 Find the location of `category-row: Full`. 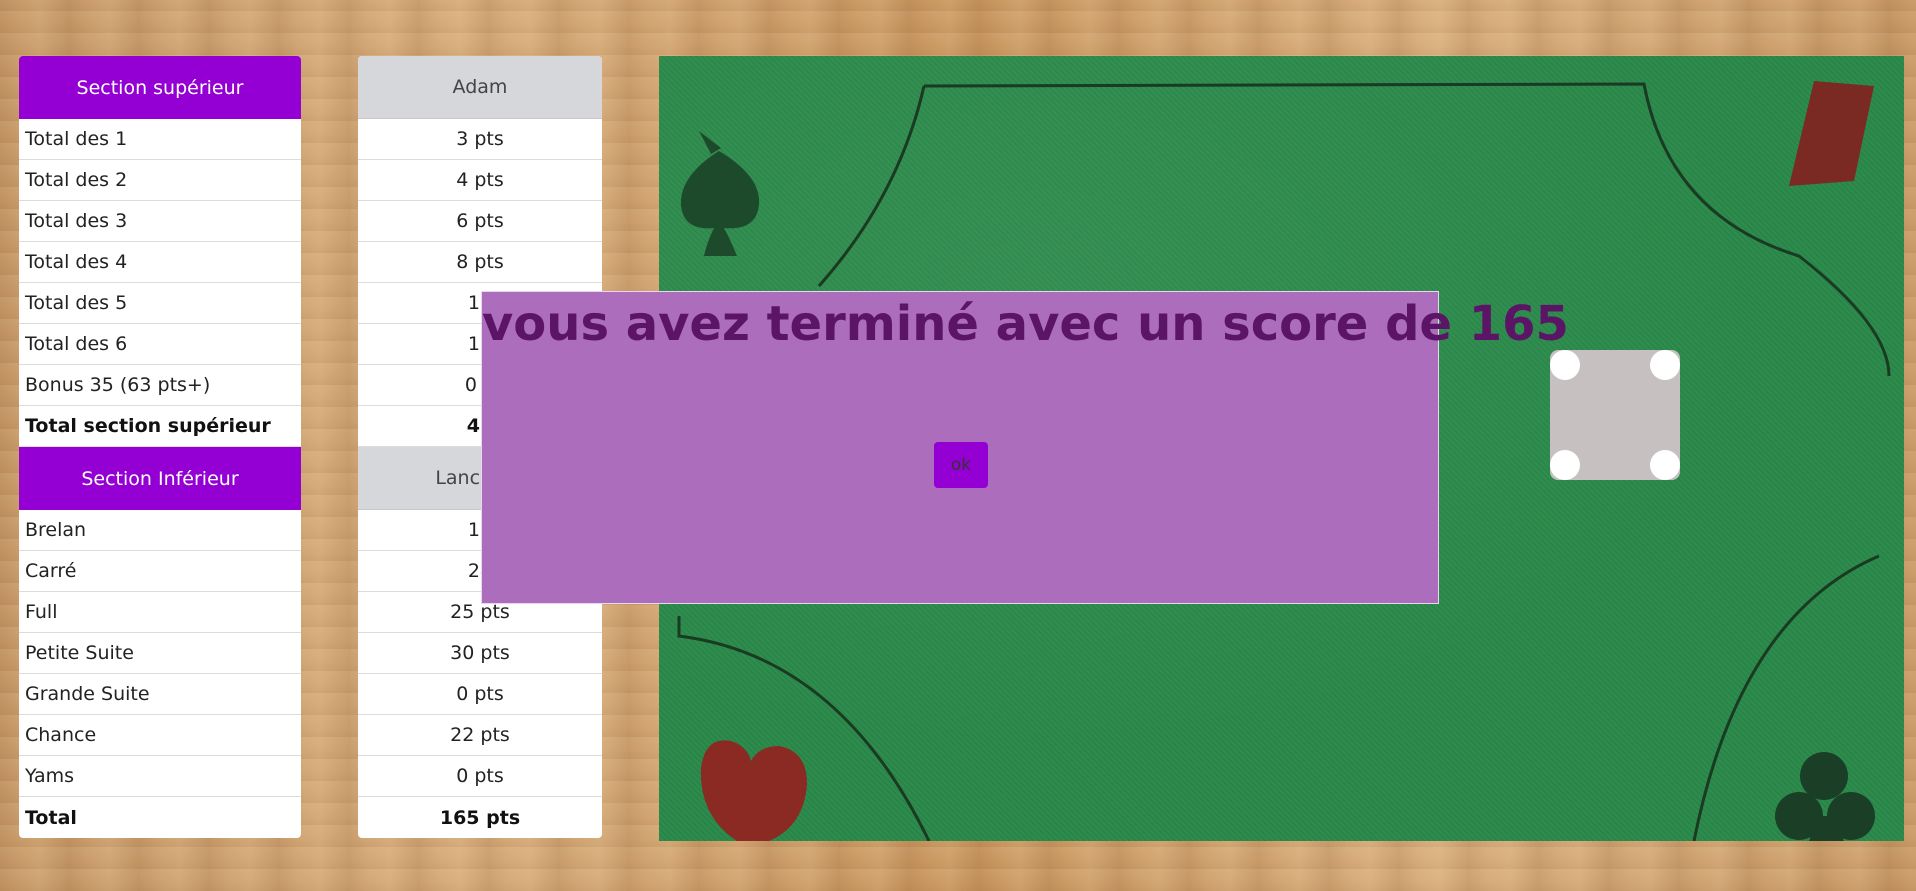

category-row: Full is located at coordinates (160, 612).